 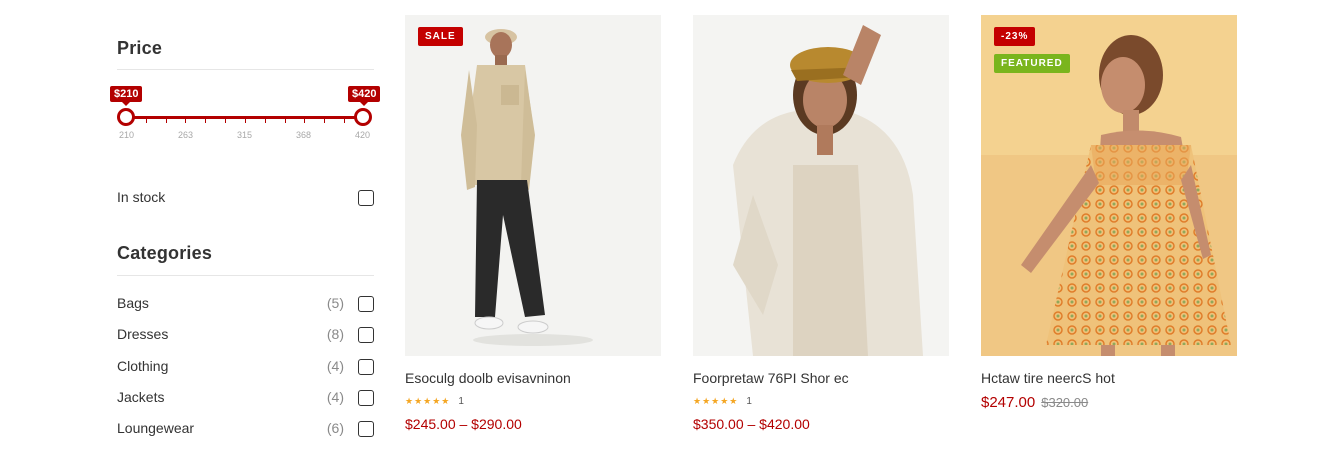 What do you see at coordinates (440, 36) in the screenshot?
I see `sale-badge: SALE` at bounding box center [440, 36].